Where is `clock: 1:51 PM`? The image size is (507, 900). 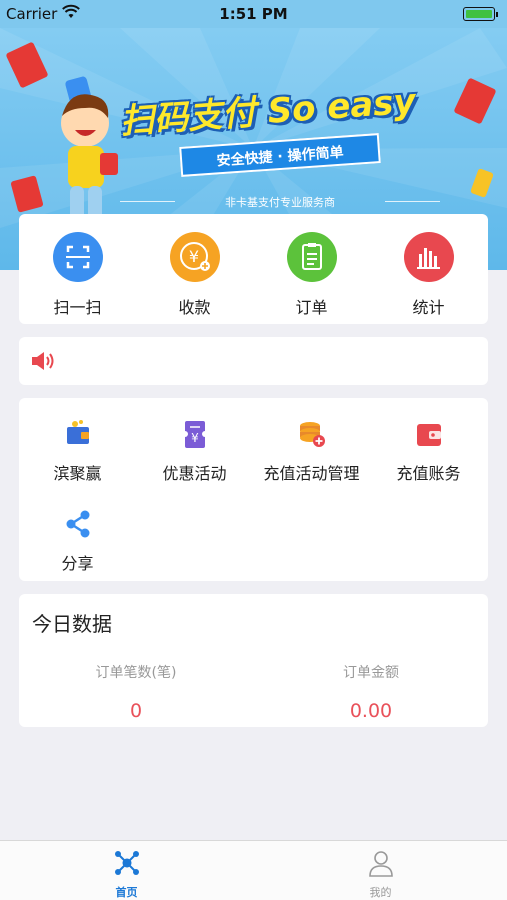 clock: 1:51 PM is located at coordinates (253, 14).